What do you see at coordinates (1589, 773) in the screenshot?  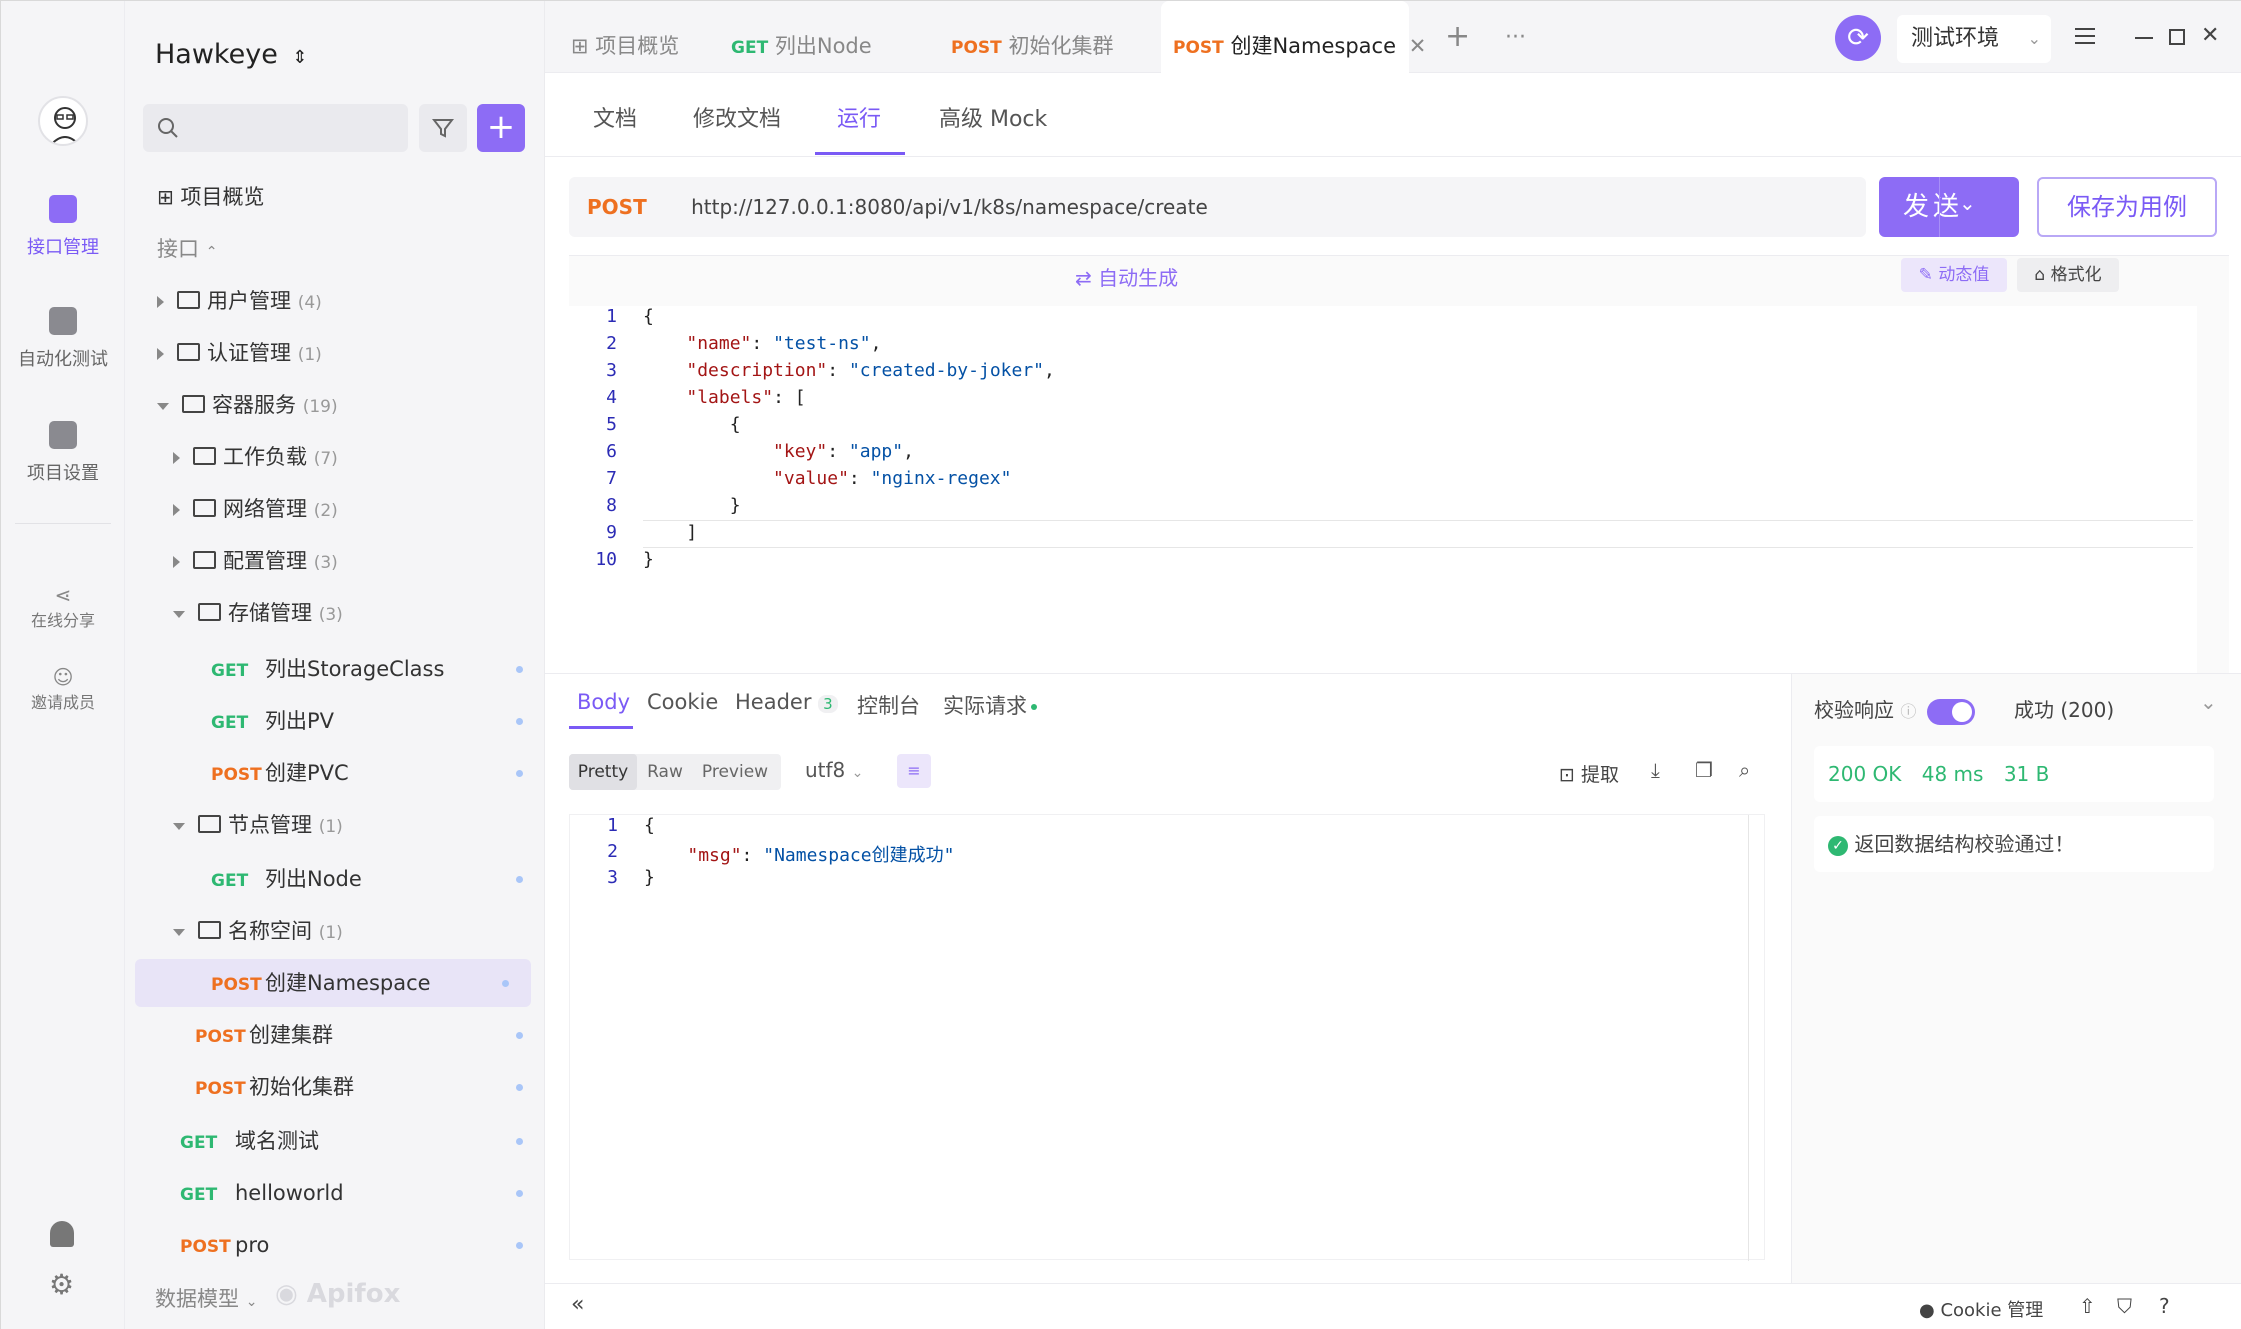 I see `extract-button: ⊡ 提取` at bounding box center [1589, 773].